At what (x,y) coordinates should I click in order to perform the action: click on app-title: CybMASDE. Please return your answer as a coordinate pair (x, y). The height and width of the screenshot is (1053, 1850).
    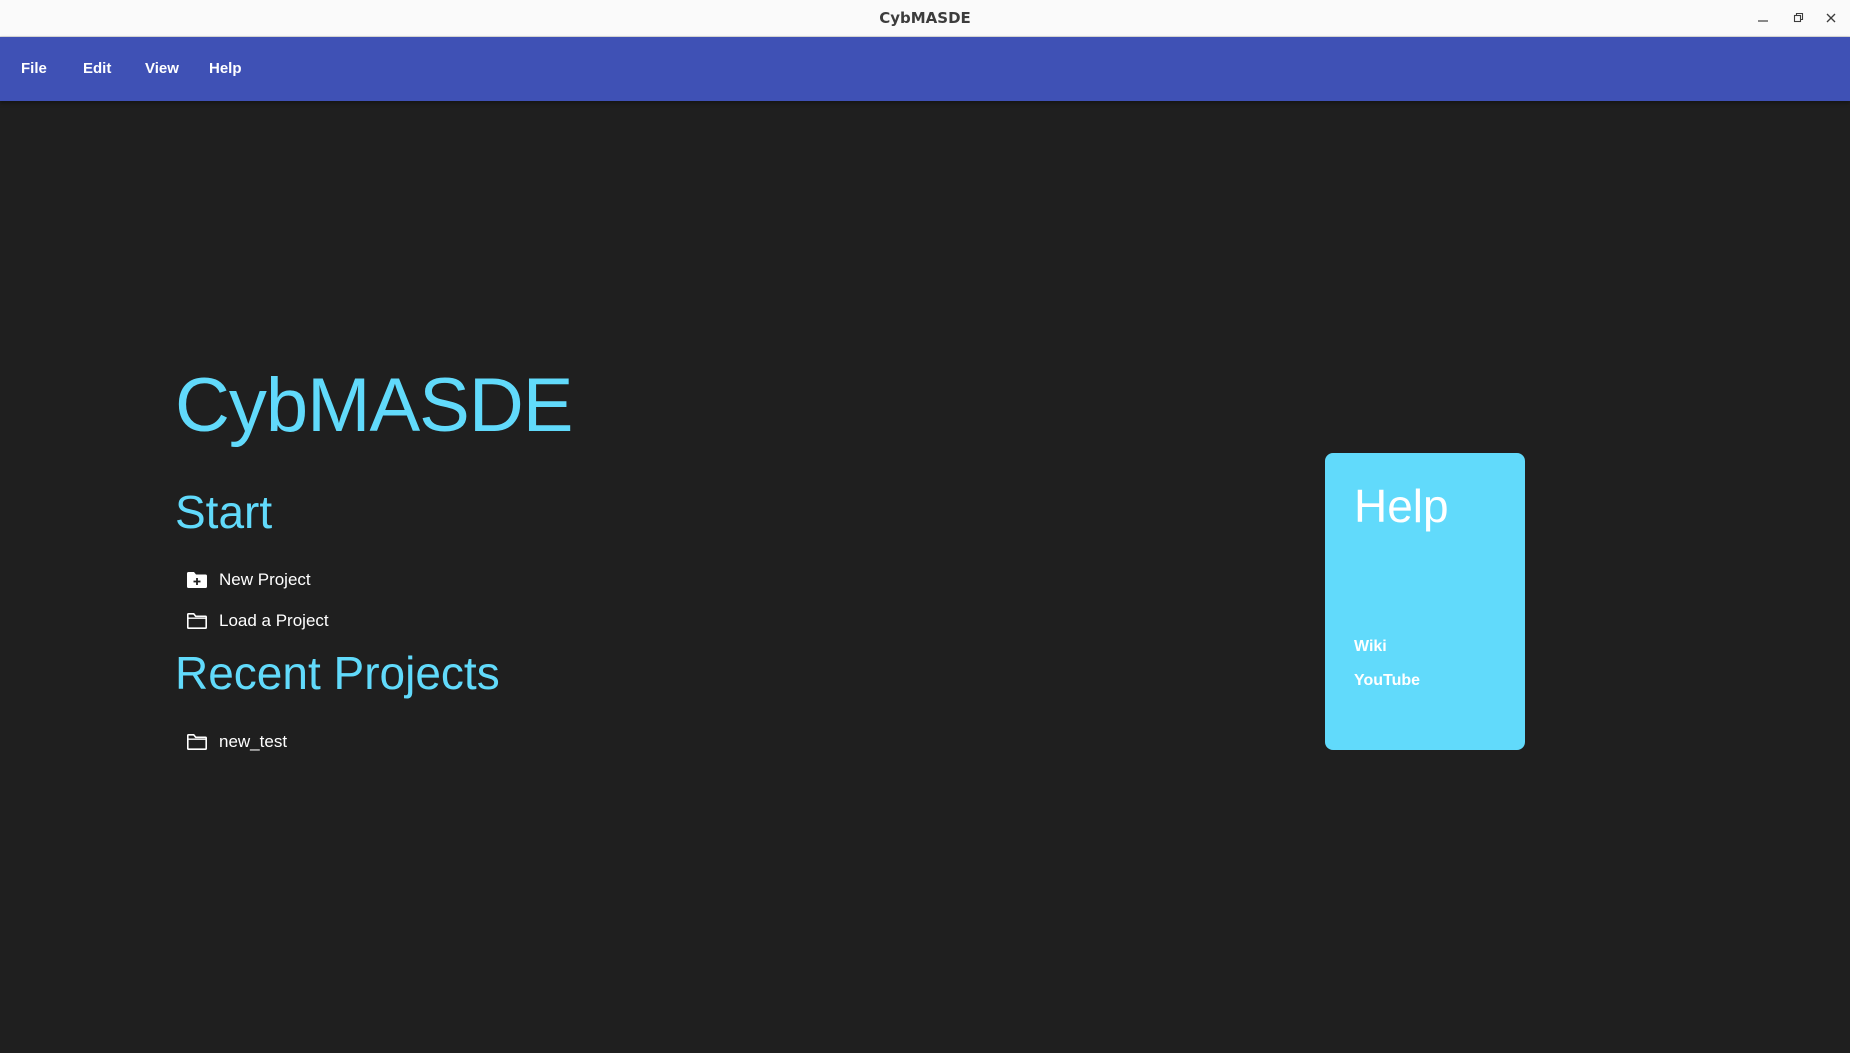
    Looking at the image, I should click on (374, 405).